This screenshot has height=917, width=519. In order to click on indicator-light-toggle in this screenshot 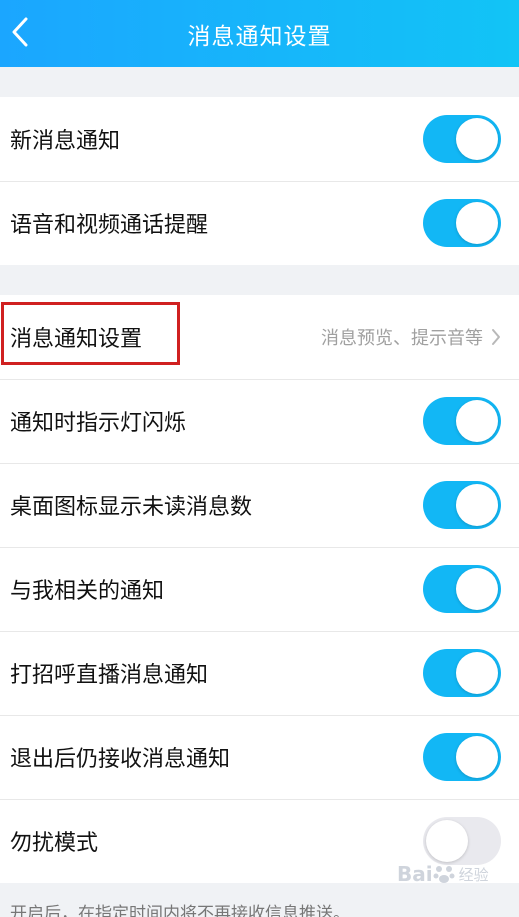, I will do `click(462, 421)`.